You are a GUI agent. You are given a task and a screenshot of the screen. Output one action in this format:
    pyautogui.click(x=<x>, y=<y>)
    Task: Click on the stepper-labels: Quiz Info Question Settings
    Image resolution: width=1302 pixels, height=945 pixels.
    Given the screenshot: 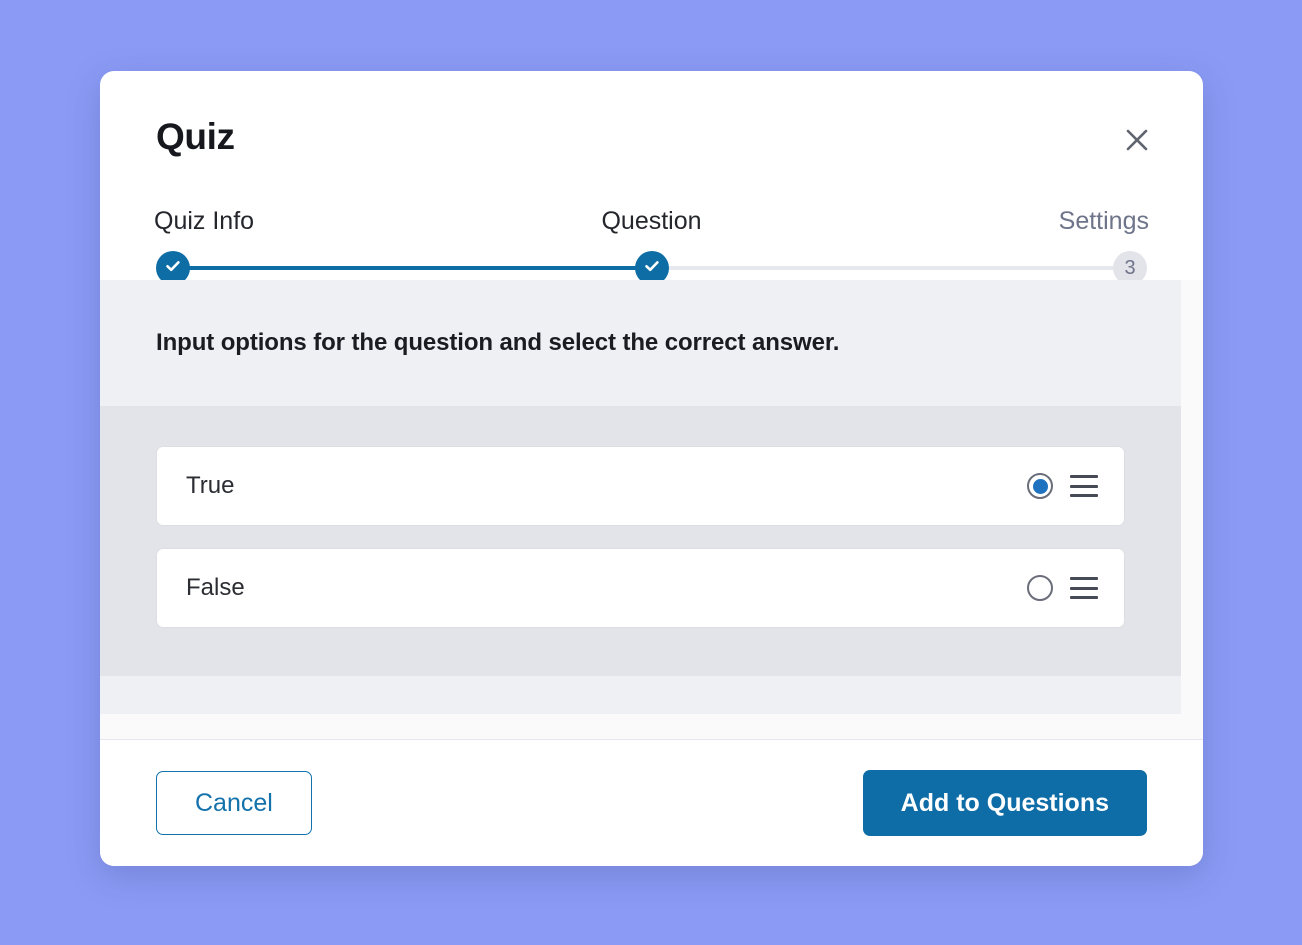 What is the action you would take?
    pyautogui.click(x=651, y=223)
    